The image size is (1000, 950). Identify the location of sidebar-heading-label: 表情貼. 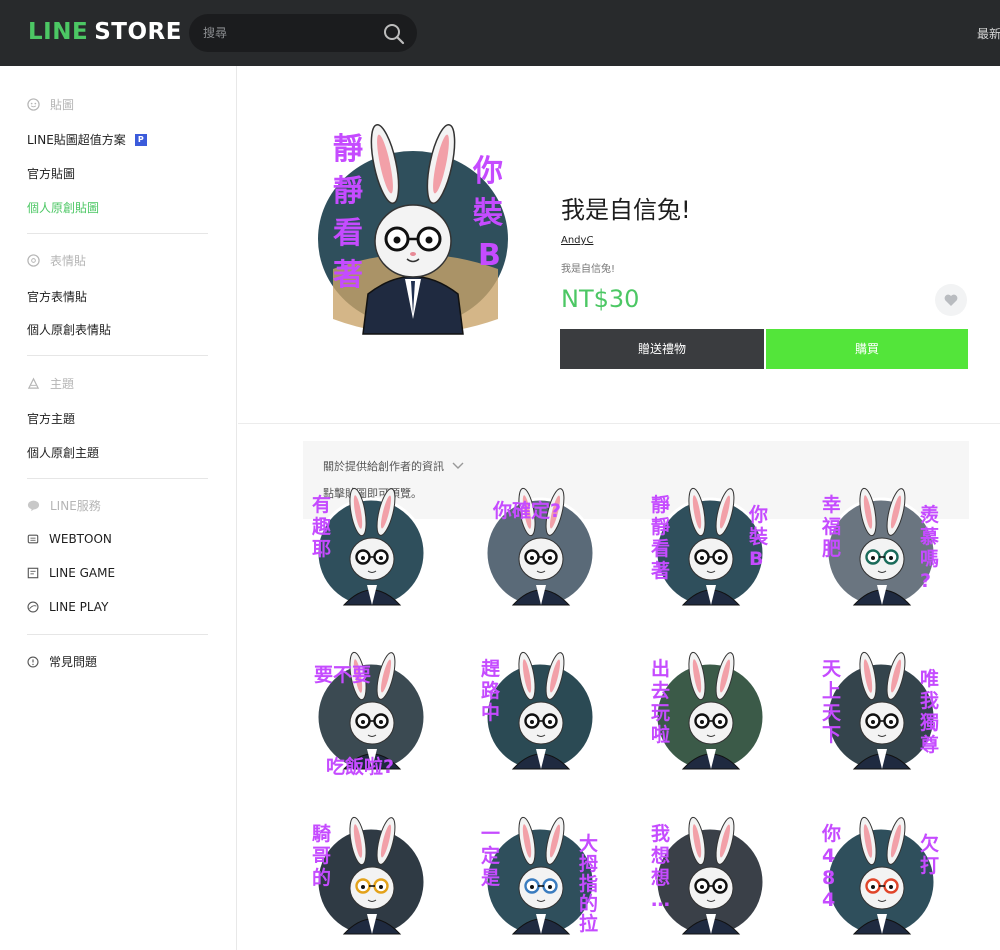
(68, 261).